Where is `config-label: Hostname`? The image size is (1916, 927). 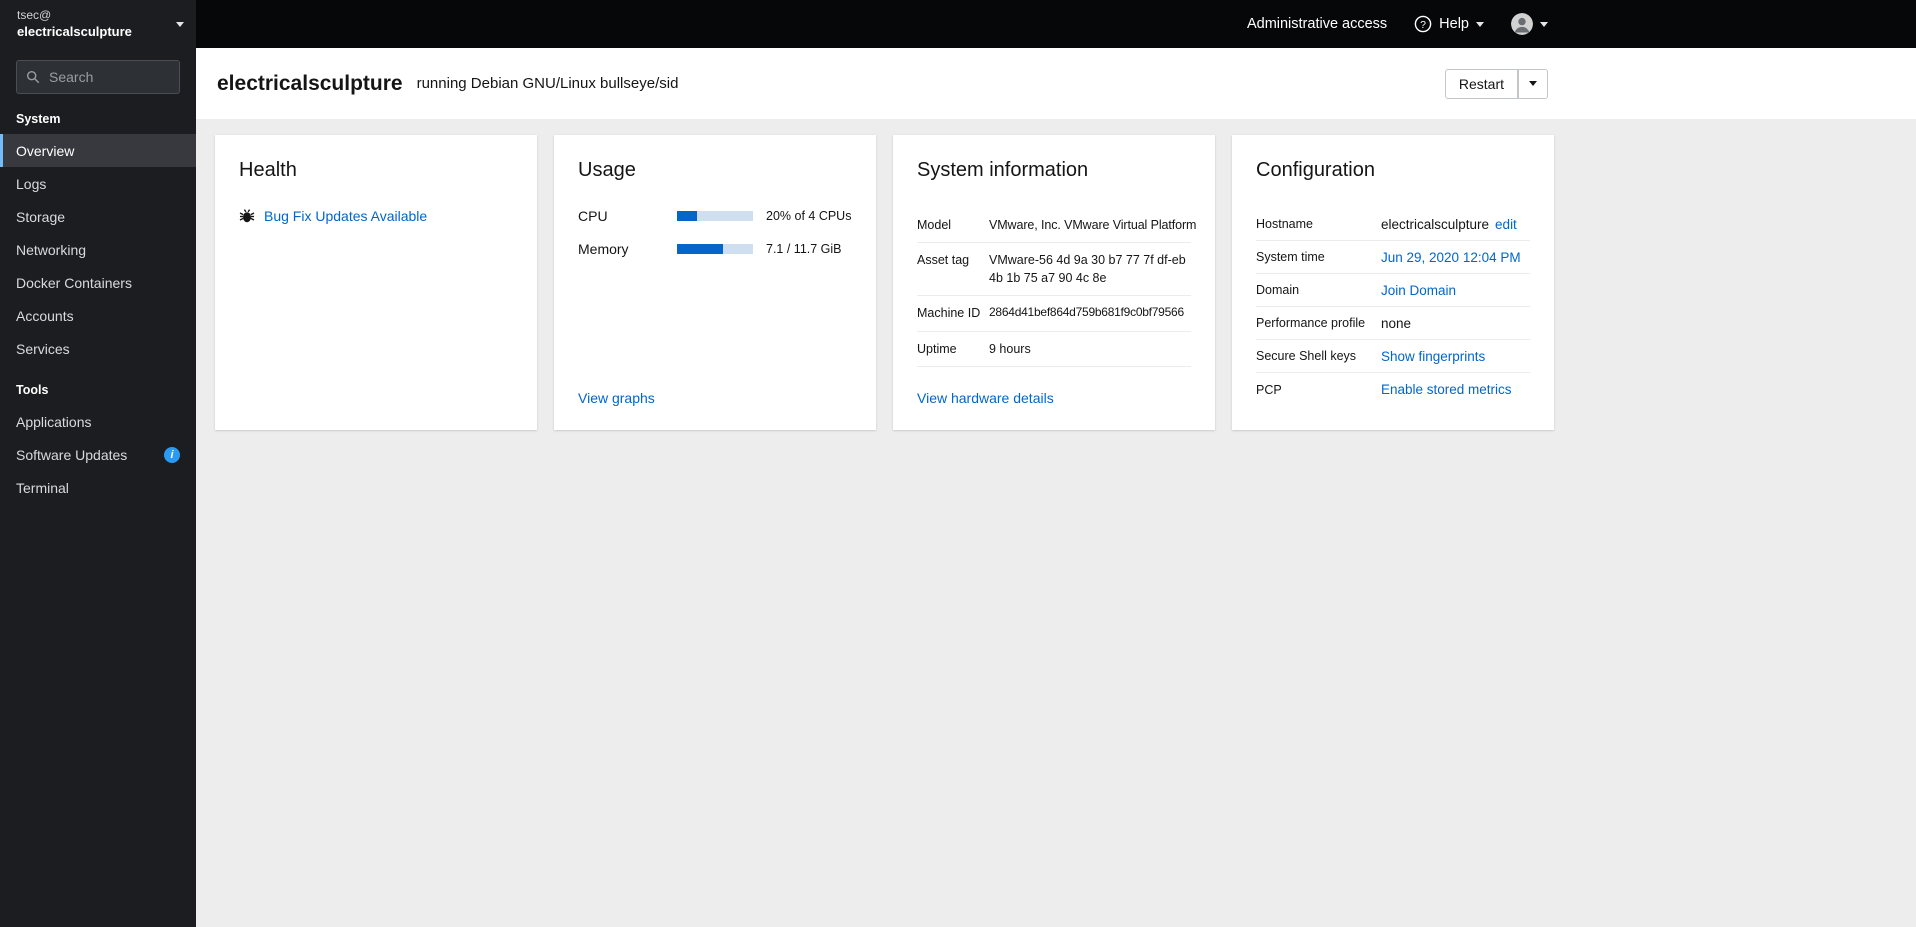 config-label: Hostname is located at coordinates (1284, 224).